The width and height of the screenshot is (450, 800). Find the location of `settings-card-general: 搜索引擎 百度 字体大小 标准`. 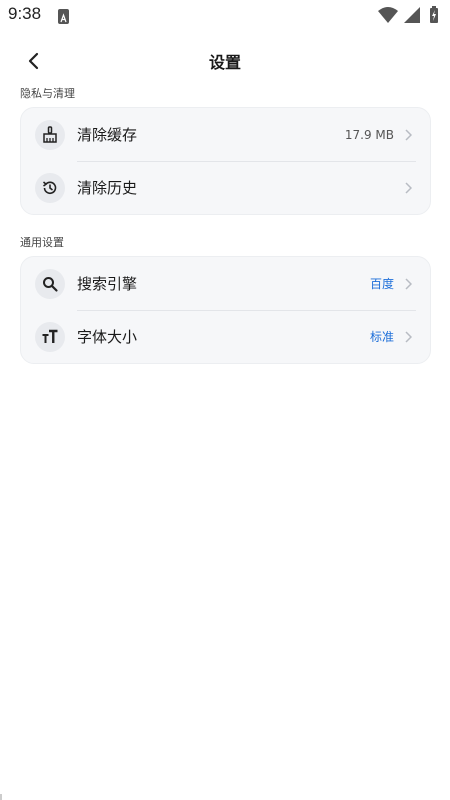

settings-card-general: 搜索引擎 百度 字体大小 标准 is located at coordinates (225, 310).